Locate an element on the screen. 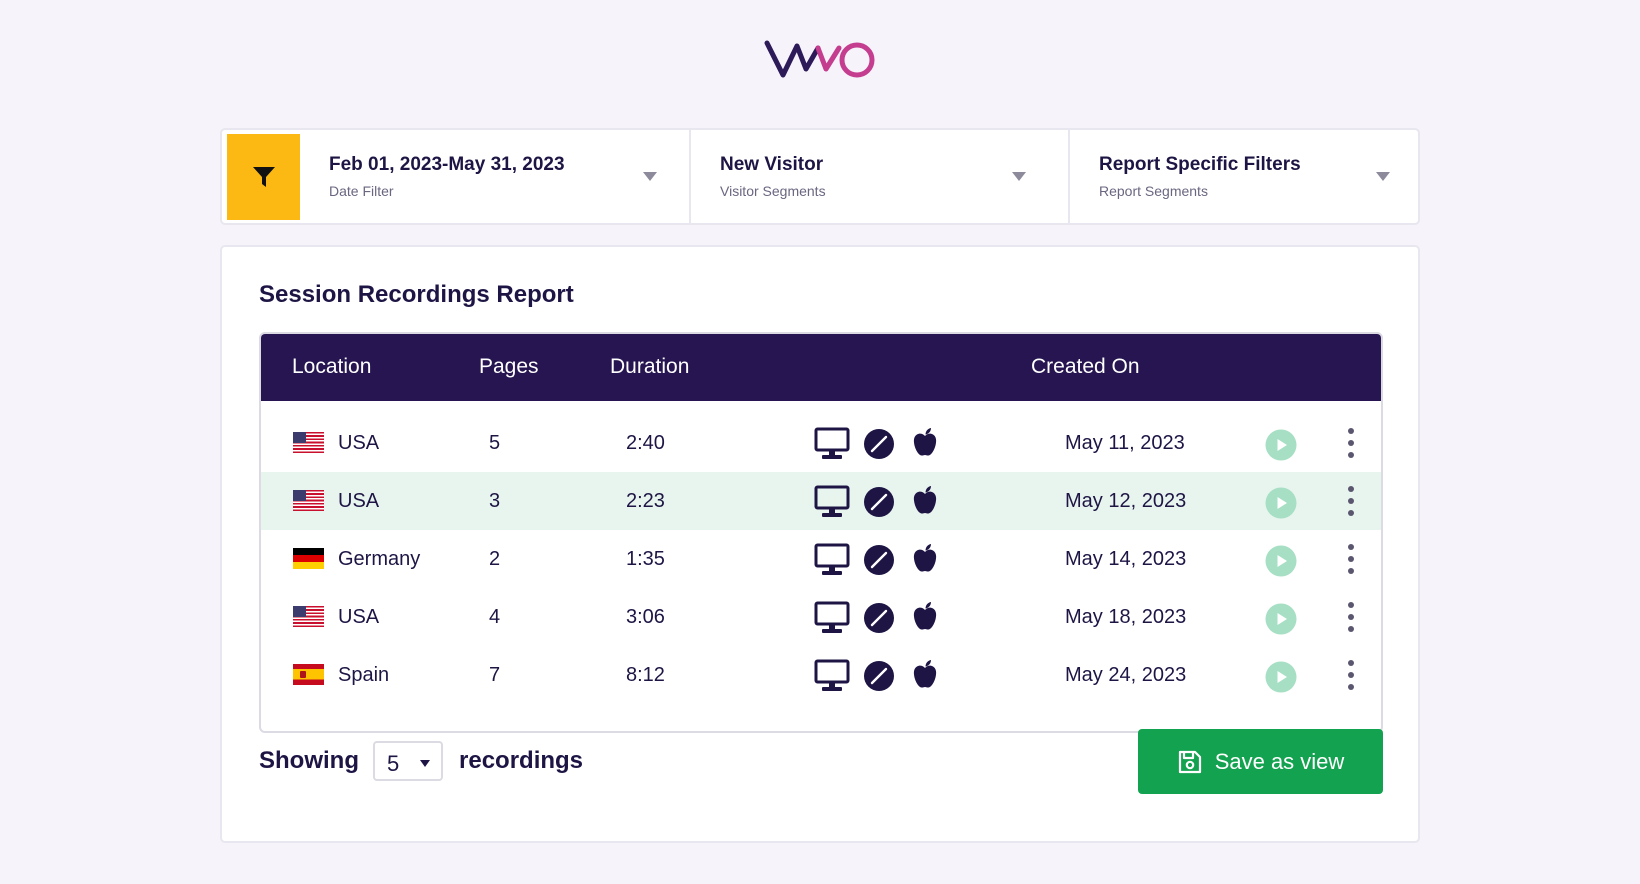 The width and height of the screenshot is (1640, 884). cell-duration: 8:12 is located at coordinates (645, 675).